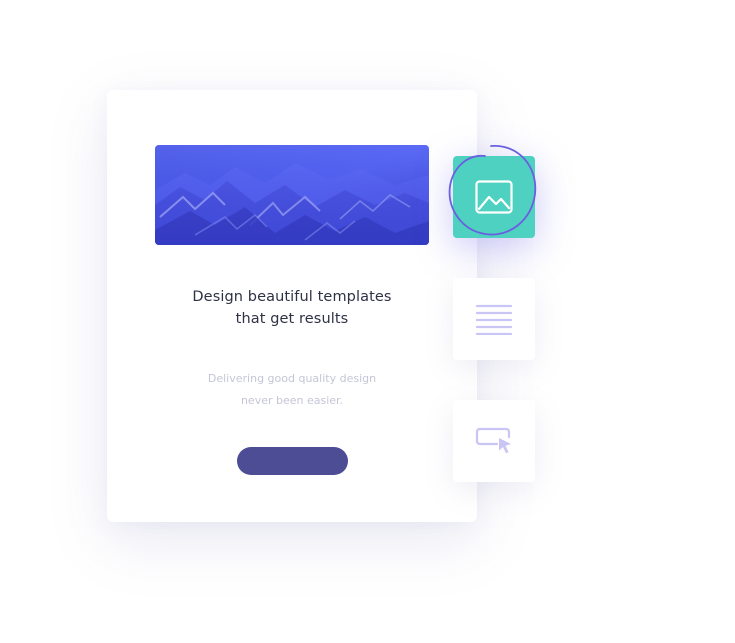 Image resolution: width=735 pixels, height=643 pixels. I want to click on button-tool-button, so click(494, 441).